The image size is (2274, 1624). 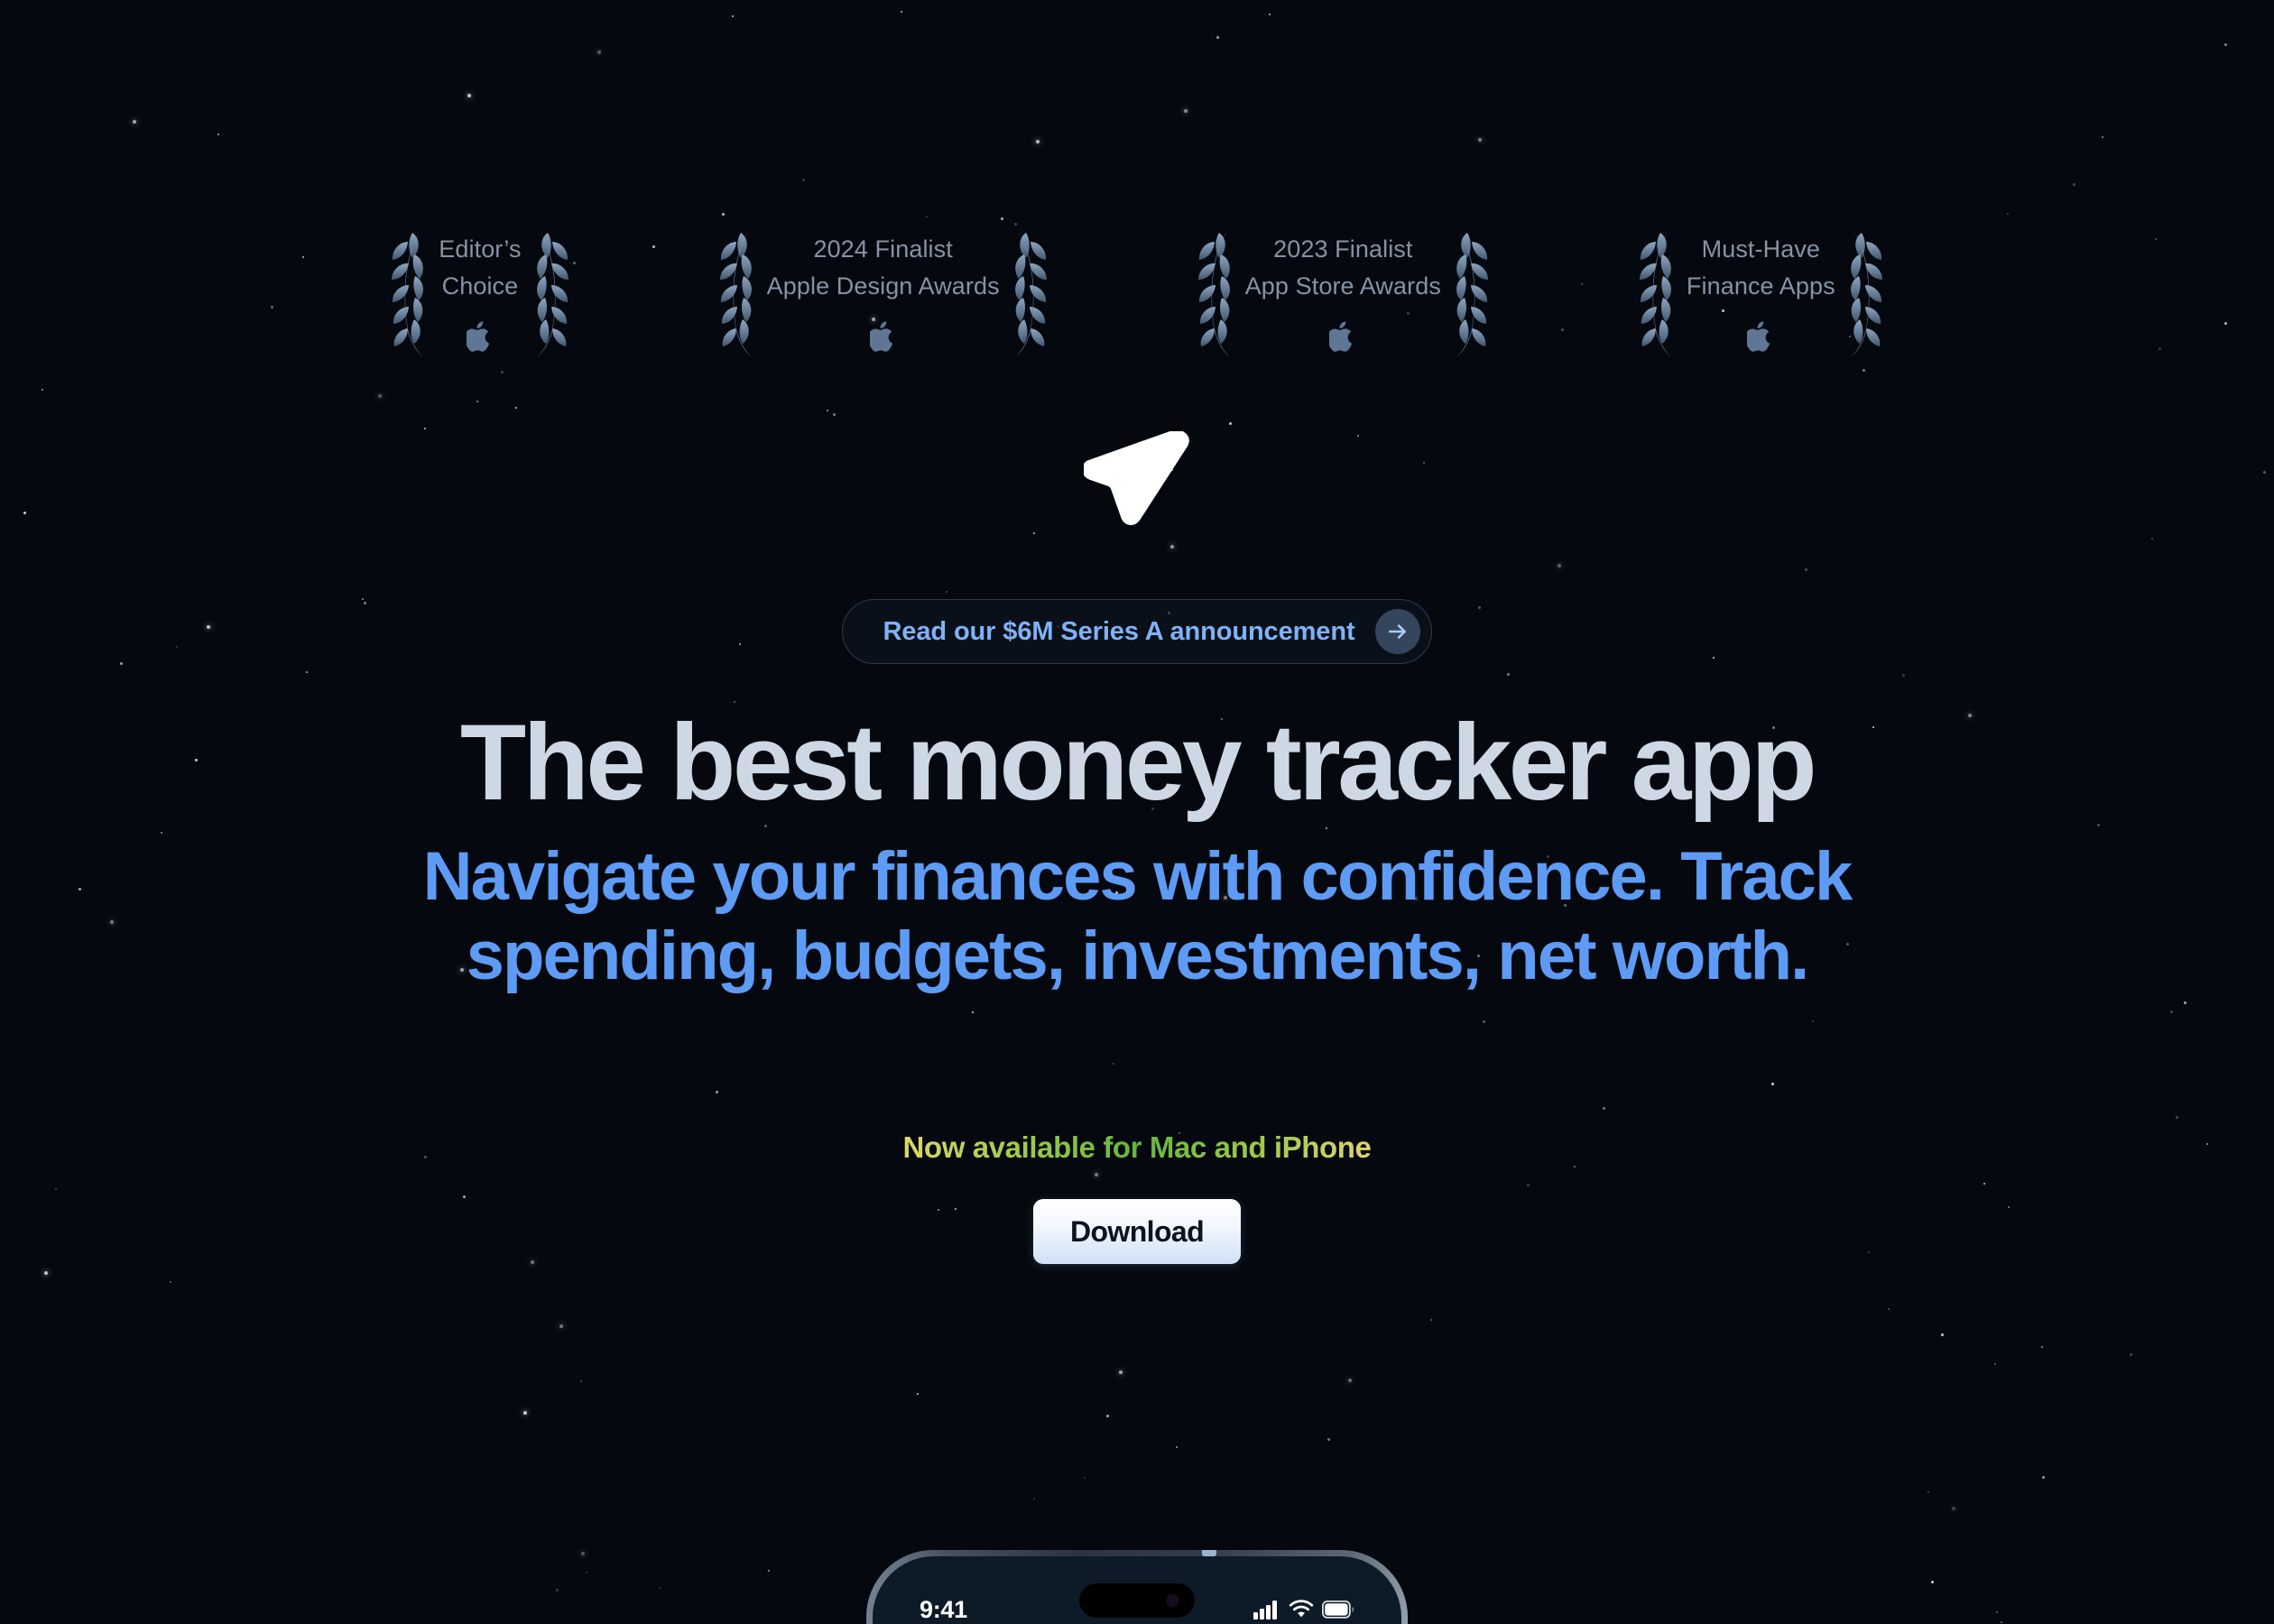 I want to click on series-a-announcement-link: Read our $6M Series A announcement, so click(x=1137, y=631).